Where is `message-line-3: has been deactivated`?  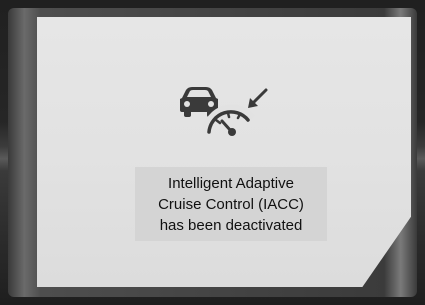
message-line-3: has been deactivated is located at coordinates (231, 225).